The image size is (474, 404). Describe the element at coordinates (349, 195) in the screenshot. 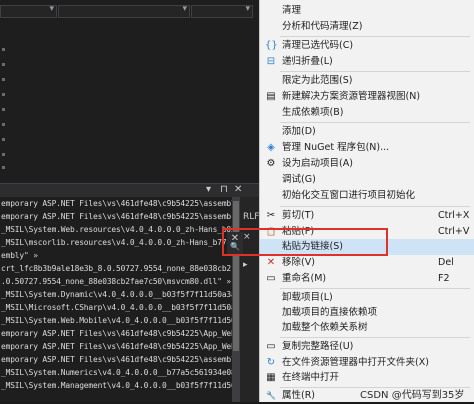

I see `menu-item-label: 初始化交互窗口进行项目初始化` at that location.